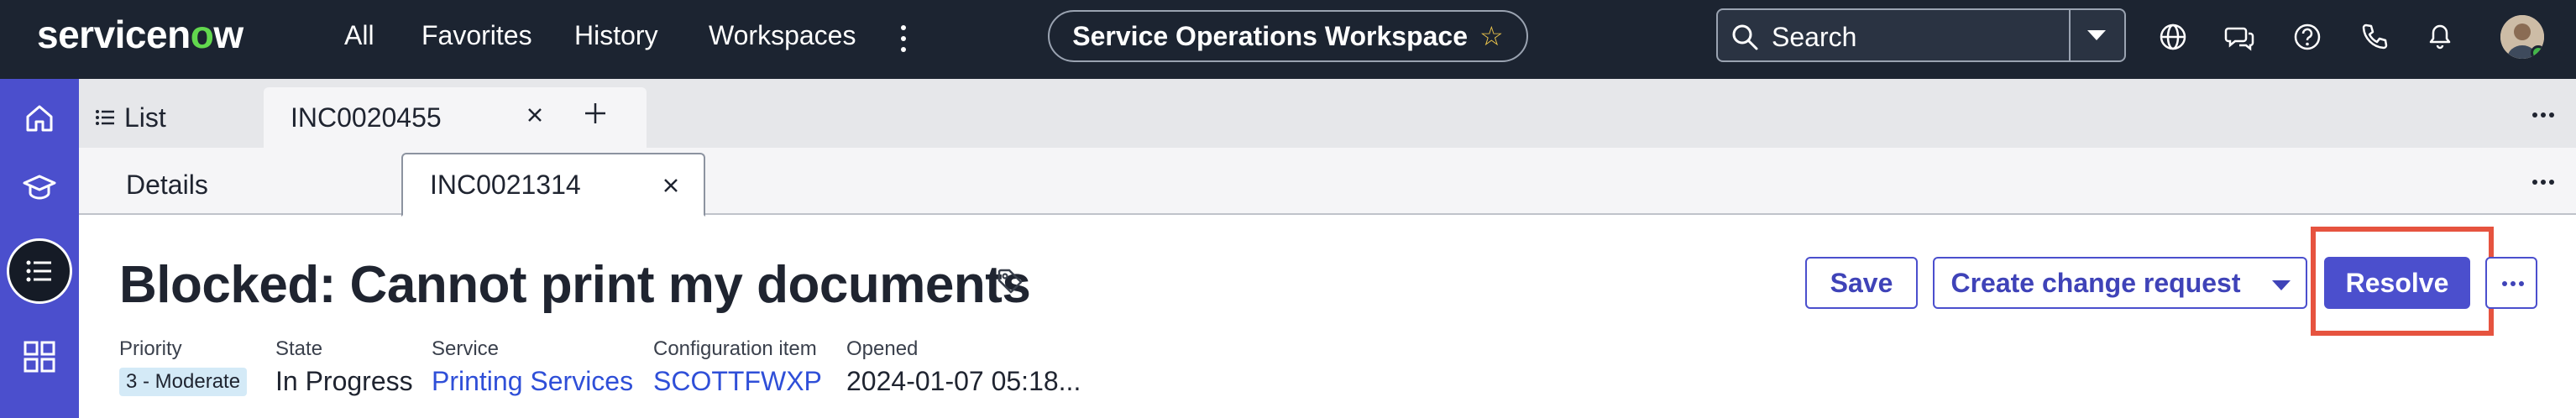 The image size is (2576, 418). I want to click on servicenow-logo: servicenow, so click(140, 34).